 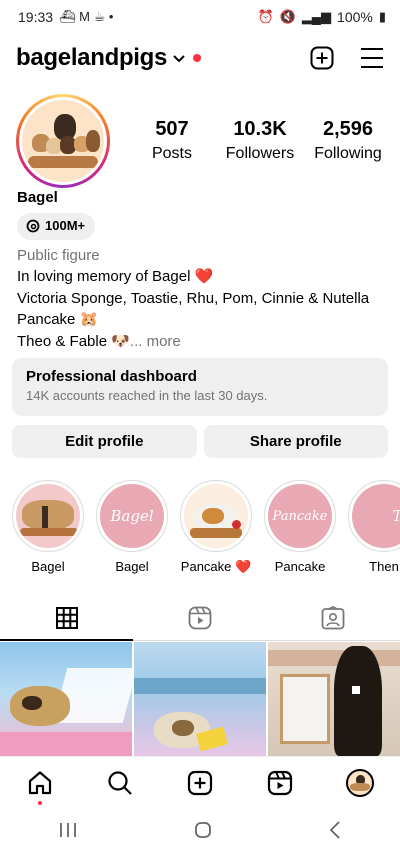 I want to click on tab-reels, so click(x=200, y=618).